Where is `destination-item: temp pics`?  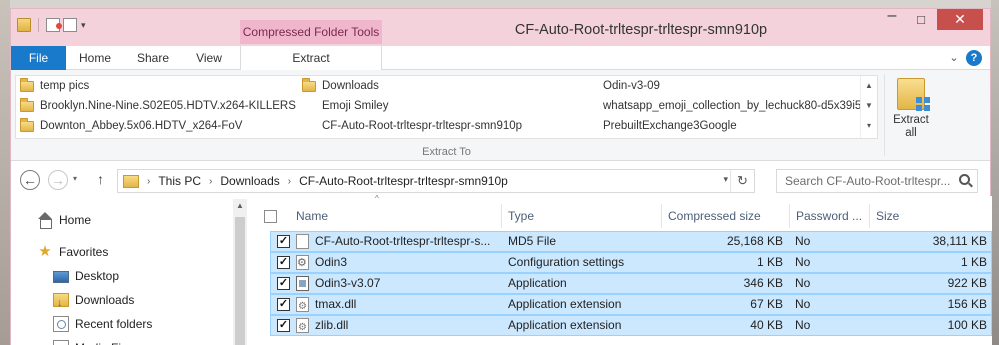 destination-item: temp pics is located at coordinates (54, 86).